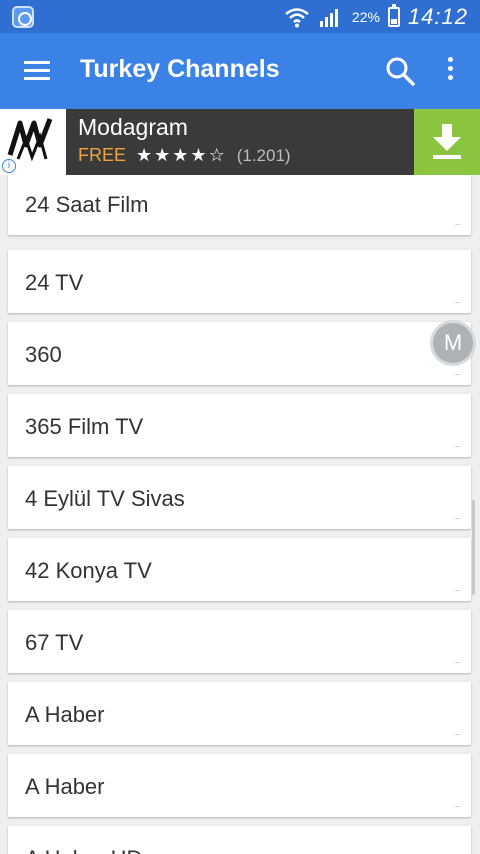  Describe the element at coordinates (133, 127) in the screenshot. I see `ad-app-name: Modagram` at that location.